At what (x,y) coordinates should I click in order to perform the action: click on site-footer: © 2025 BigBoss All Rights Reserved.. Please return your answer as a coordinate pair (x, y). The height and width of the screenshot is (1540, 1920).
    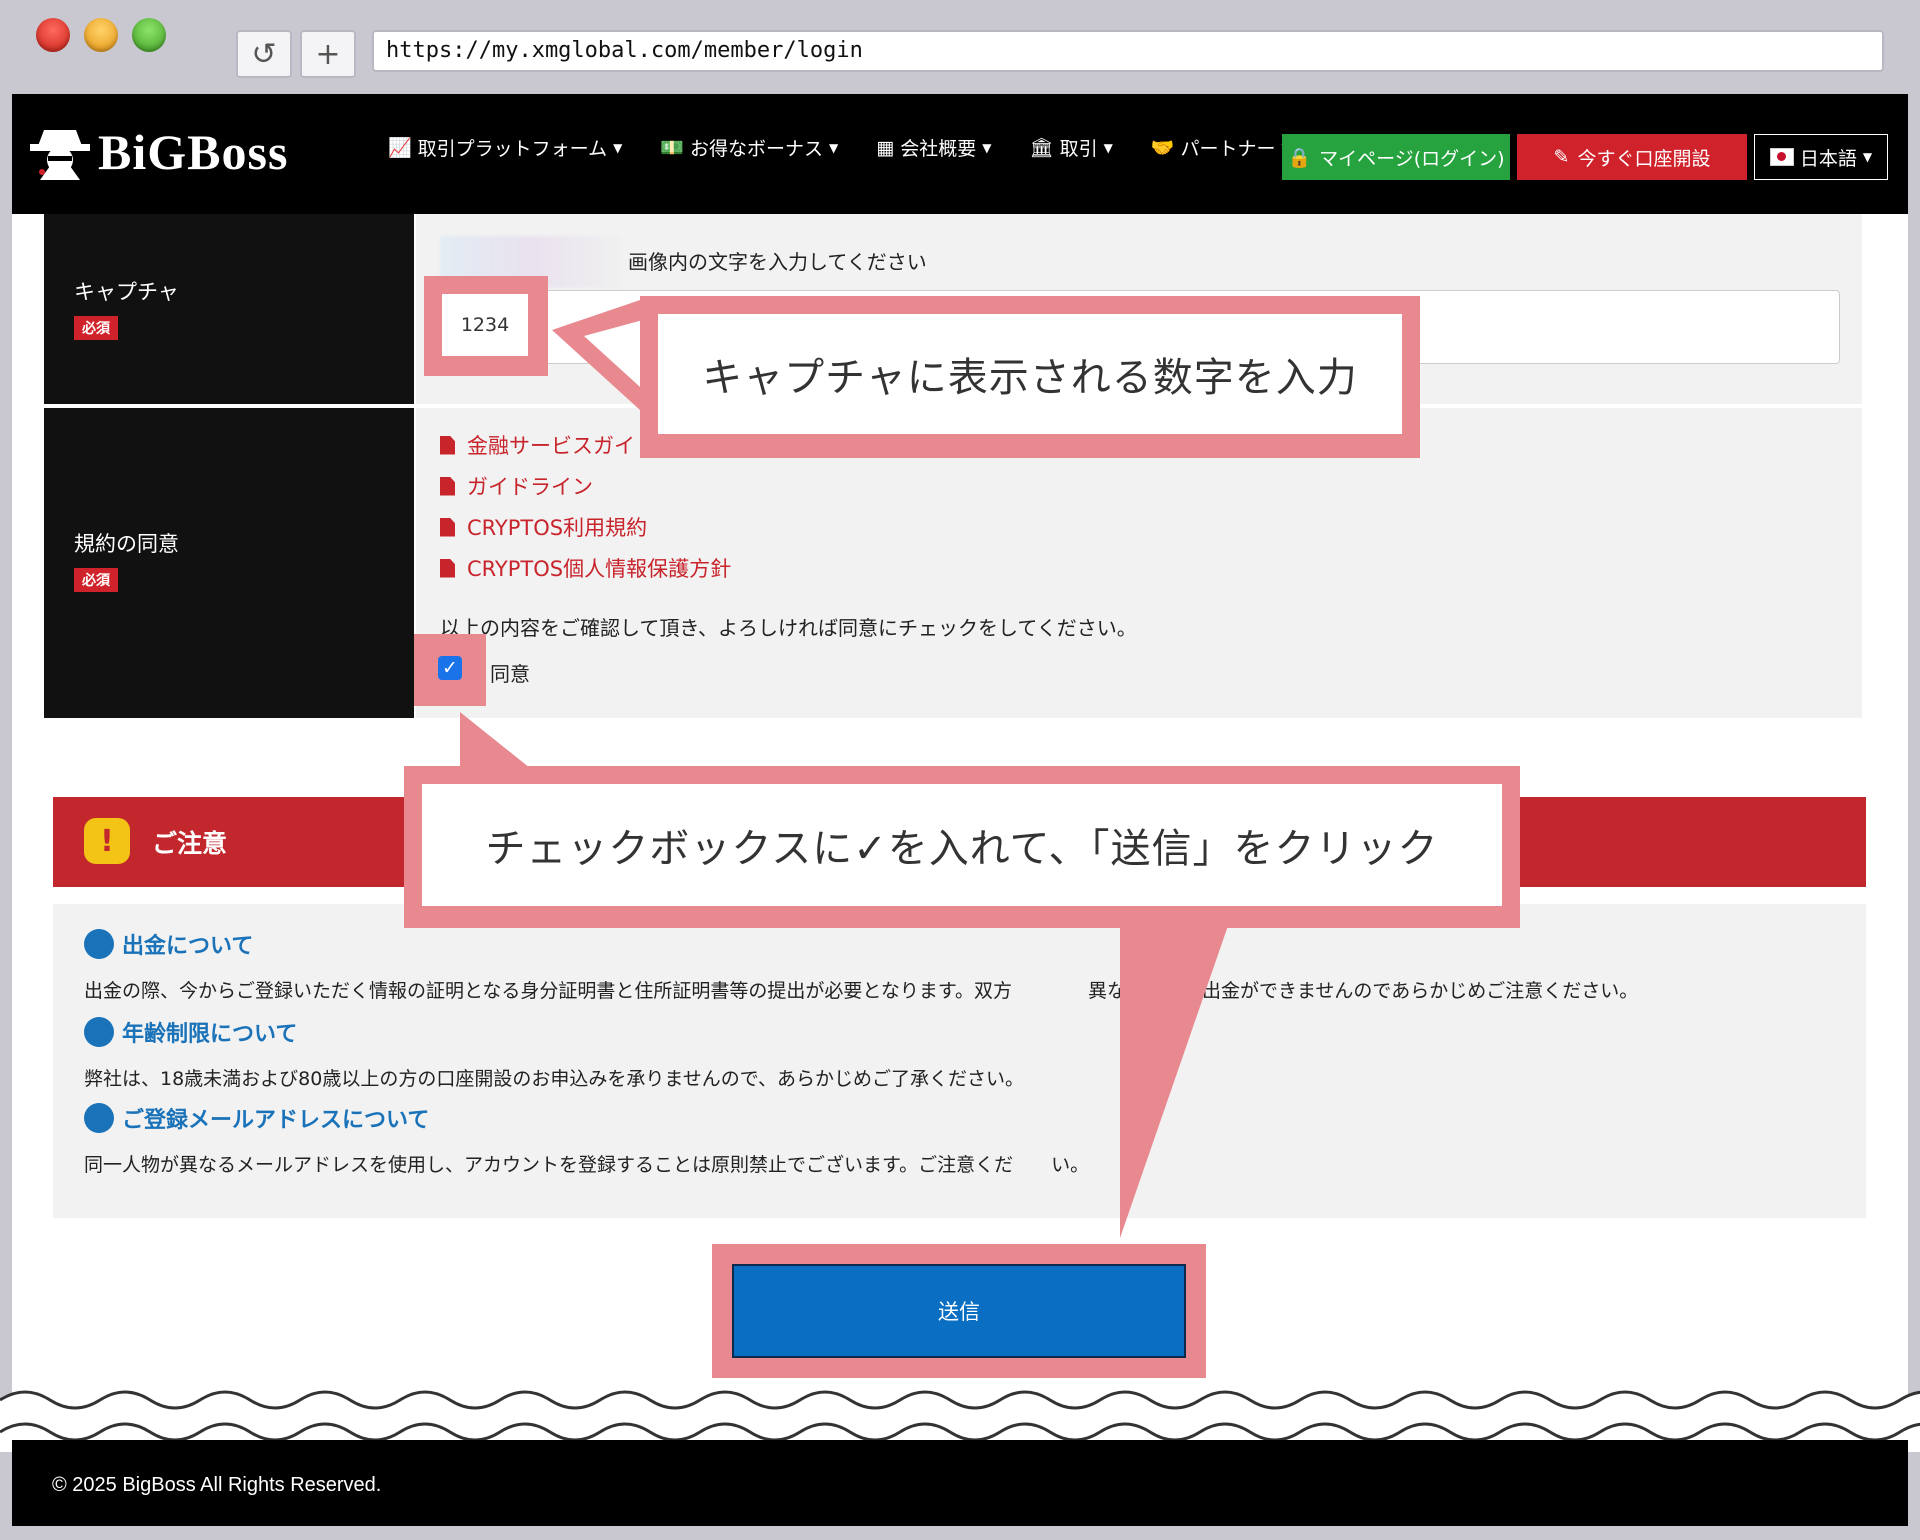
    Looking at the image, I should click on (960, 1483).